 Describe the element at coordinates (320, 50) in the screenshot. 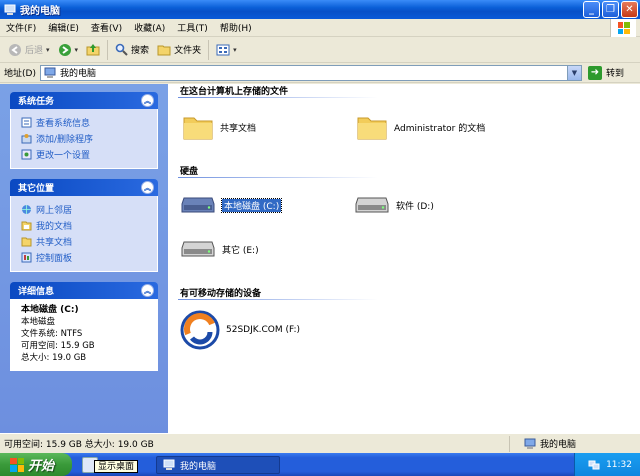

I see `toolbar: 后退 ▾ ▾ 搜索 文件夹 ▾` at that location.